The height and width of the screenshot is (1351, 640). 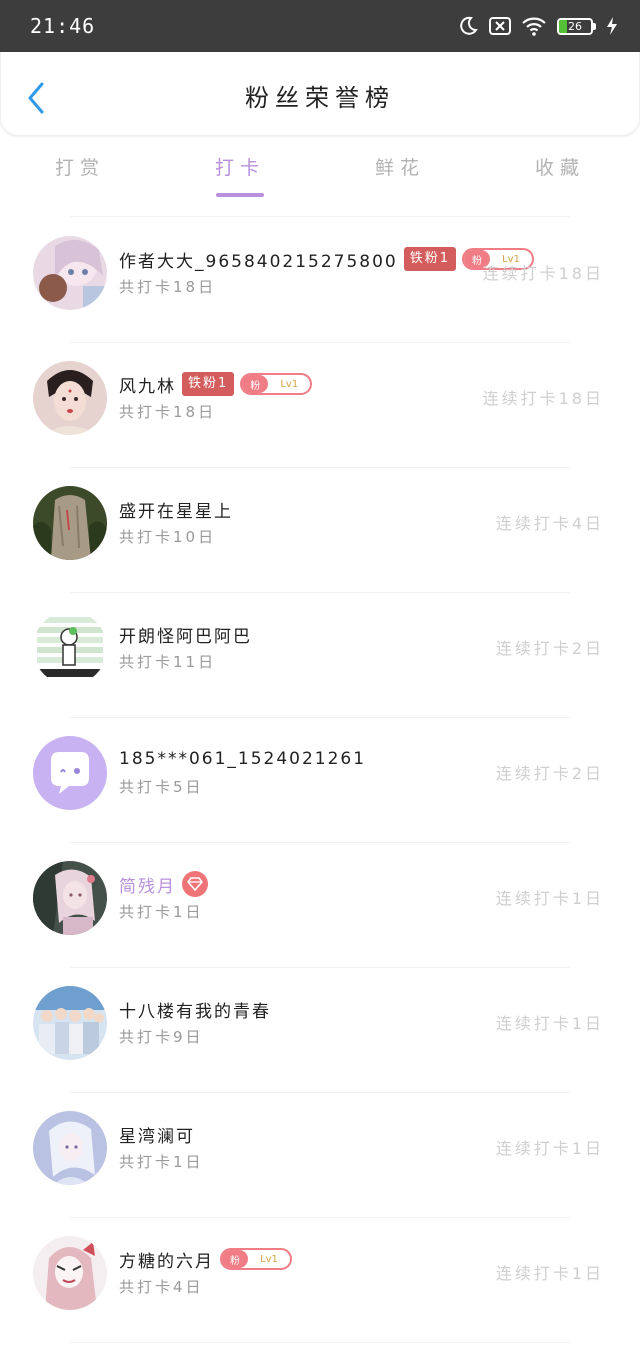 I want to click on name-line: 作者大大_965840215275800 铁粉1 粉 Lv1, so click(x=327, y=259).